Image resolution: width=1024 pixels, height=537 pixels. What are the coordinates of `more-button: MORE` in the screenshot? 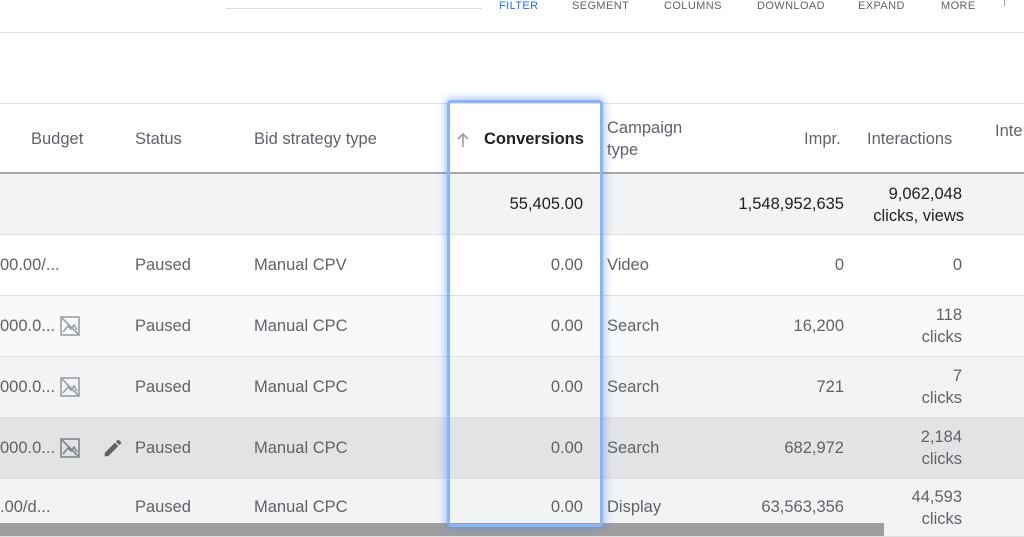 It's located at (958, 6).